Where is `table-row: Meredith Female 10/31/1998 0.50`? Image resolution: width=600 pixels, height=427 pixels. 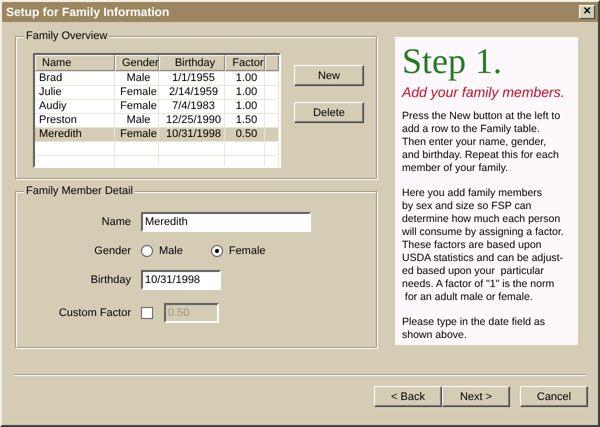
table-row: Meredith Female 10/31/1998 0.50 is located at coordinates (157, 135).